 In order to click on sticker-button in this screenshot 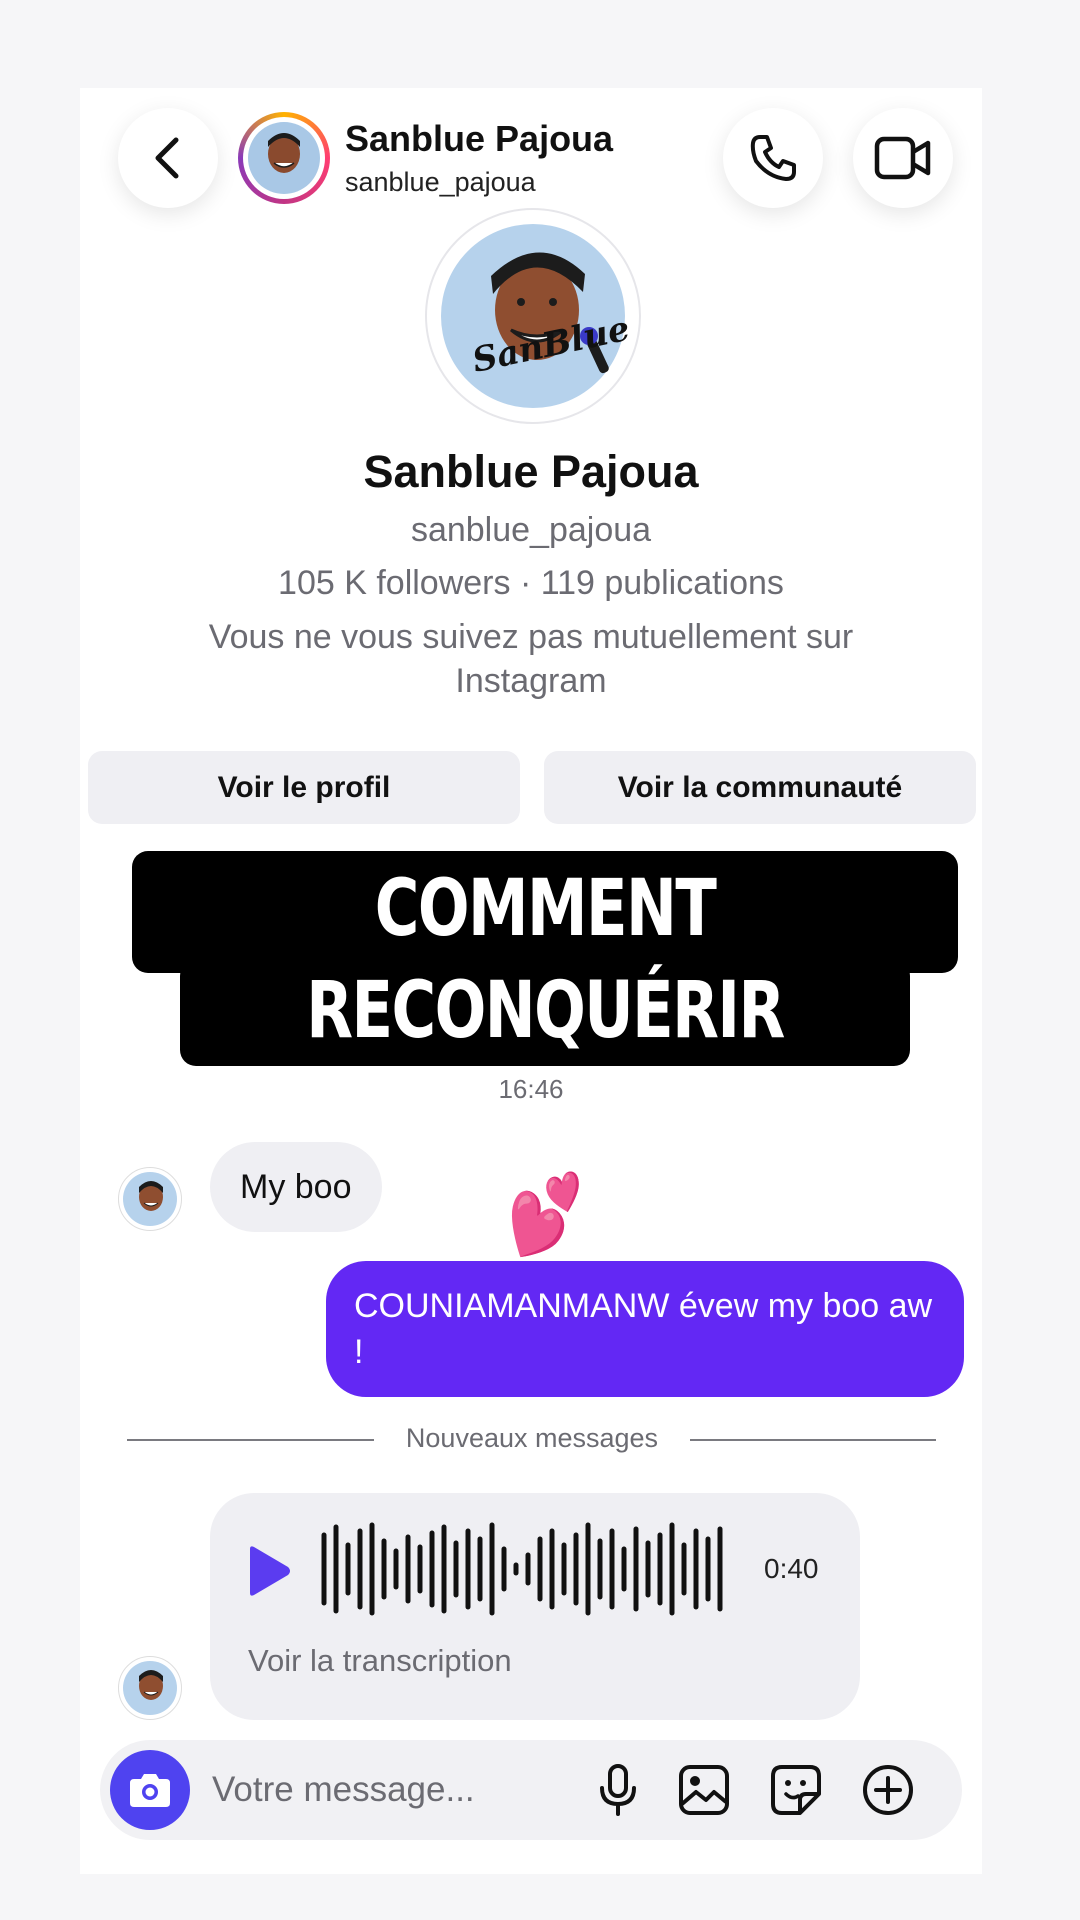, I will do `click(796, 1790)`.